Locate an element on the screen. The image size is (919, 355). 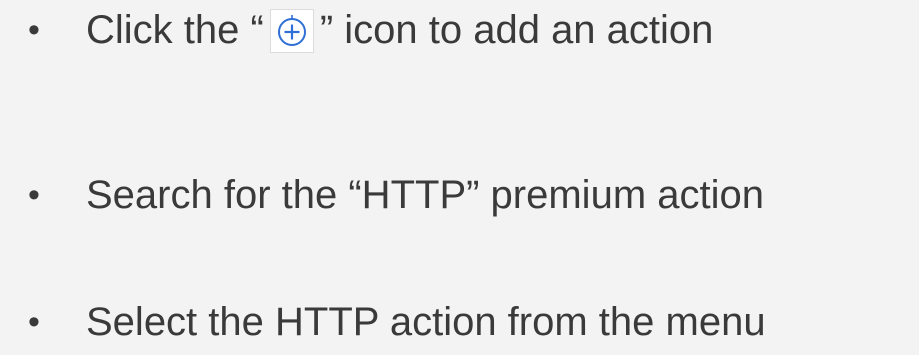
bullet-text-after-icon: ” icon to add an action is located at coordinates (516, 30).